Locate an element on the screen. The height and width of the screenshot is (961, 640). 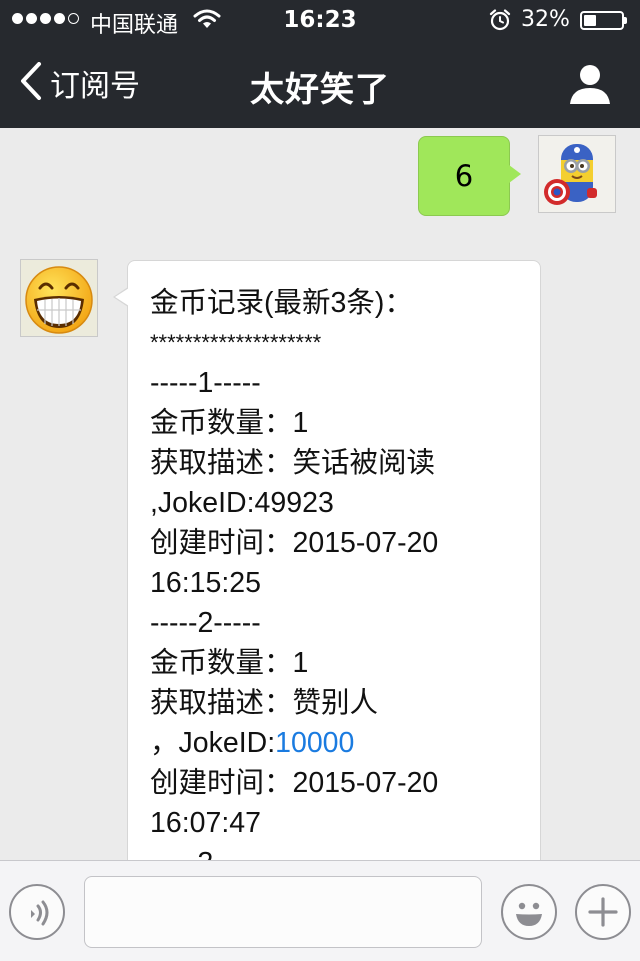
voice-button is located at coordinates (37, 912).